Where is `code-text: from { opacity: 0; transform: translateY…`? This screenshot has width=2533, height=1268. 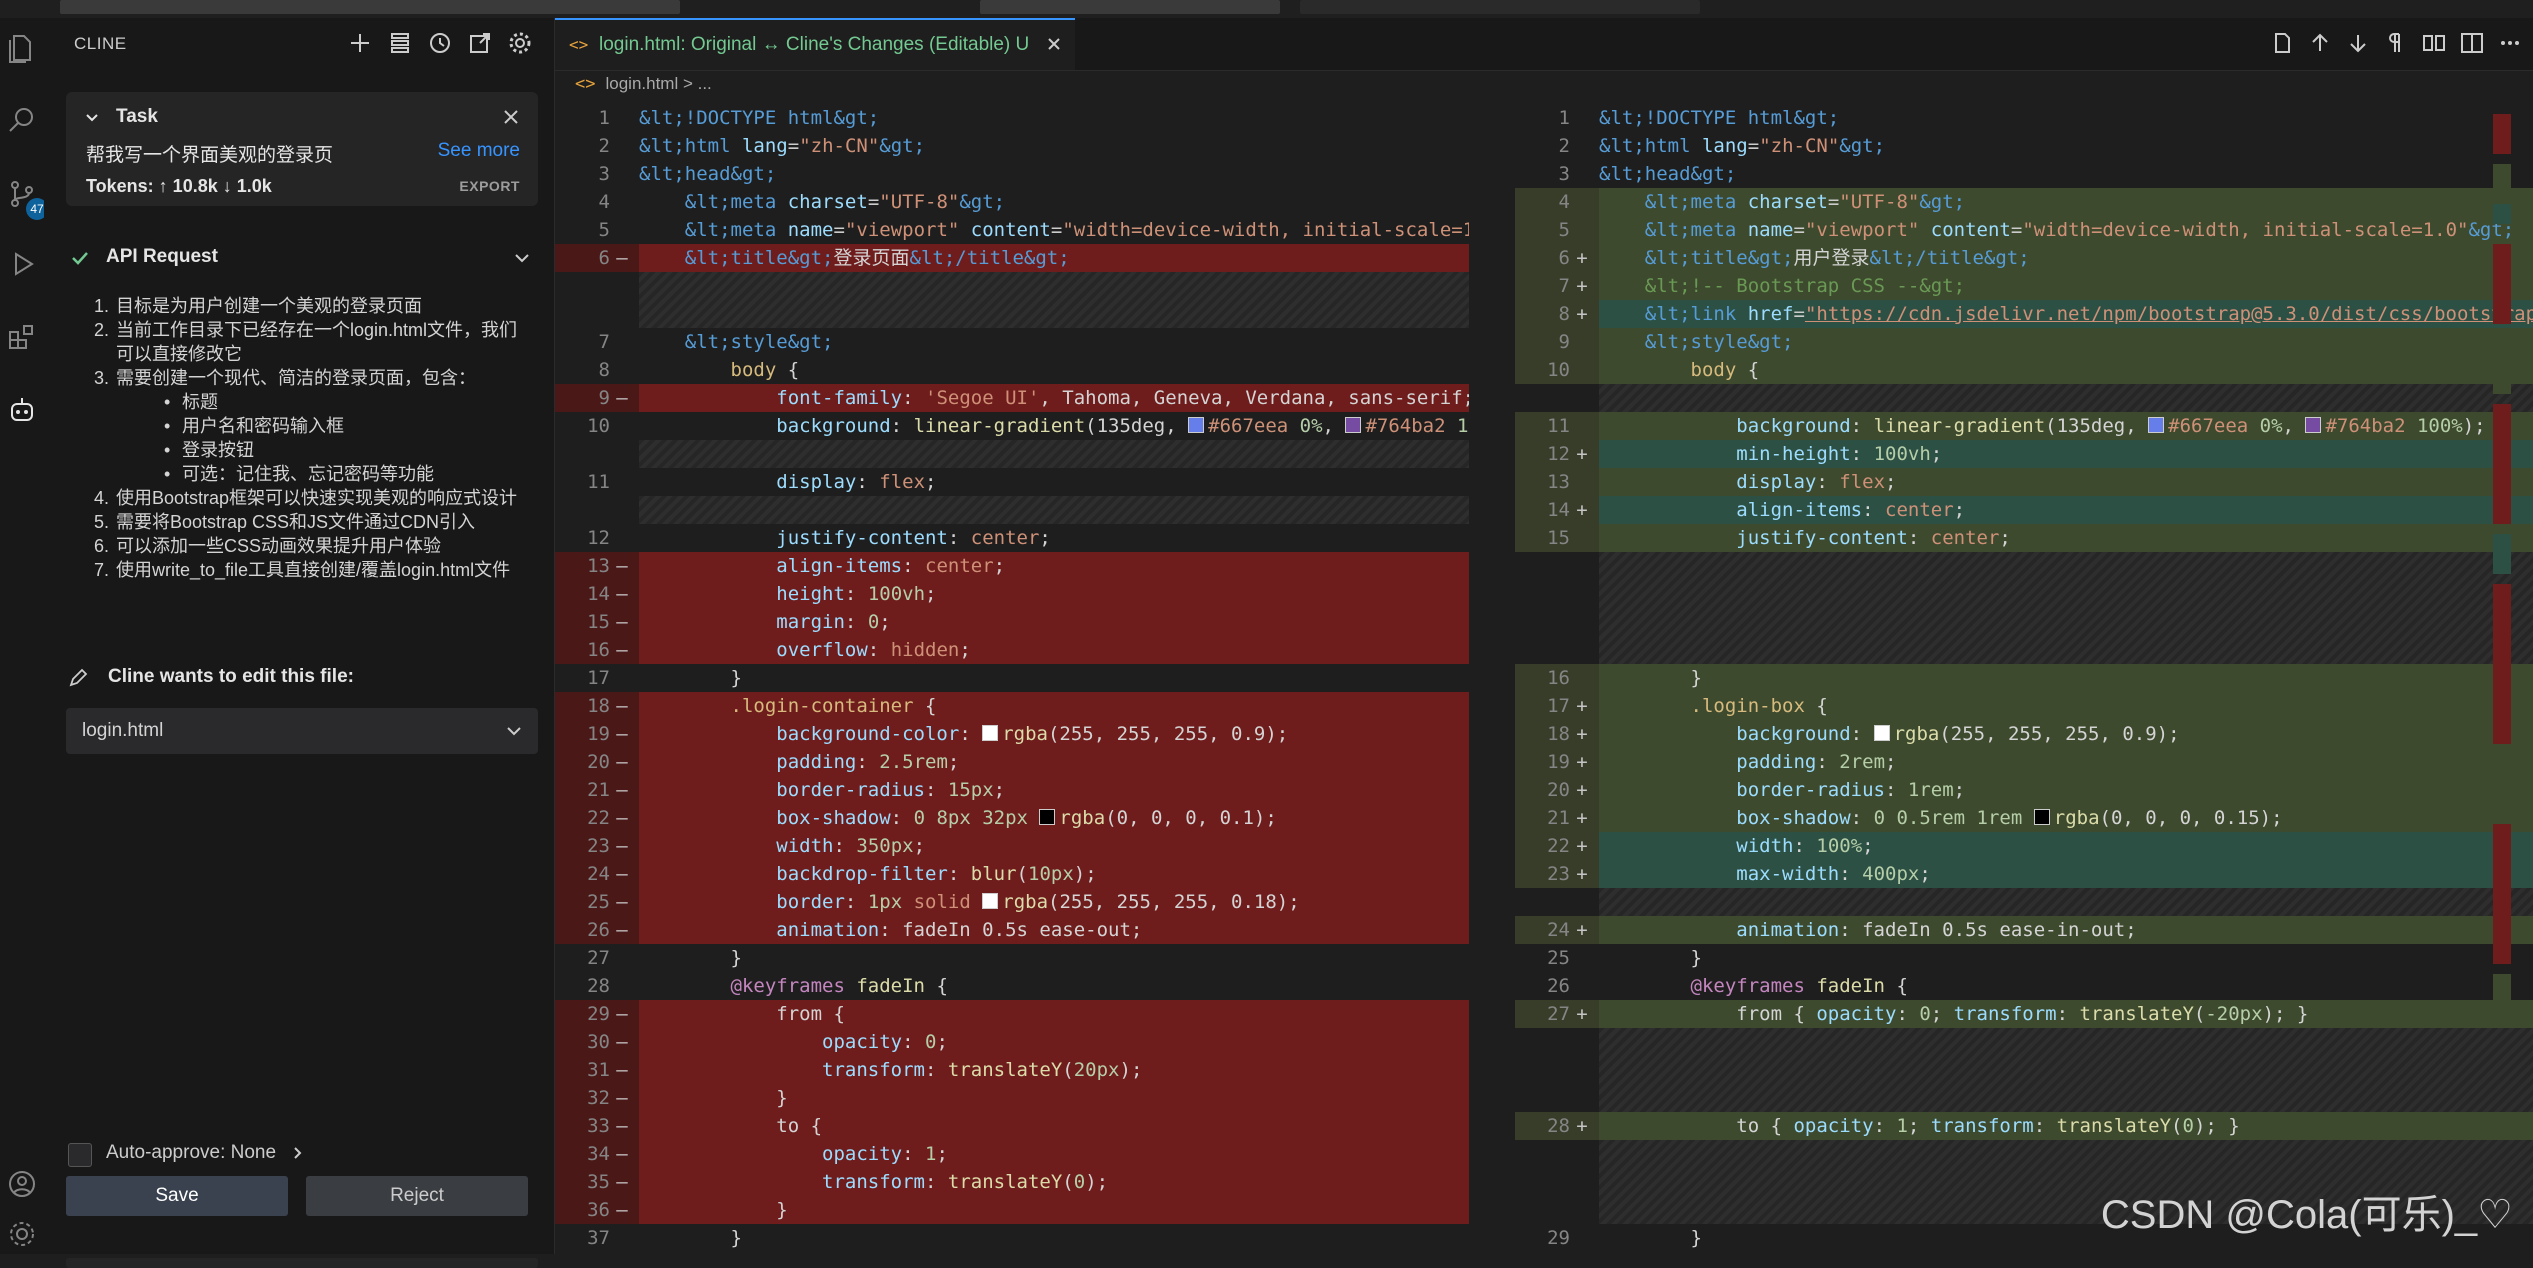
code-text: from { opacity: 0; transform: translateY… is located at coordinates (2066, 1014).